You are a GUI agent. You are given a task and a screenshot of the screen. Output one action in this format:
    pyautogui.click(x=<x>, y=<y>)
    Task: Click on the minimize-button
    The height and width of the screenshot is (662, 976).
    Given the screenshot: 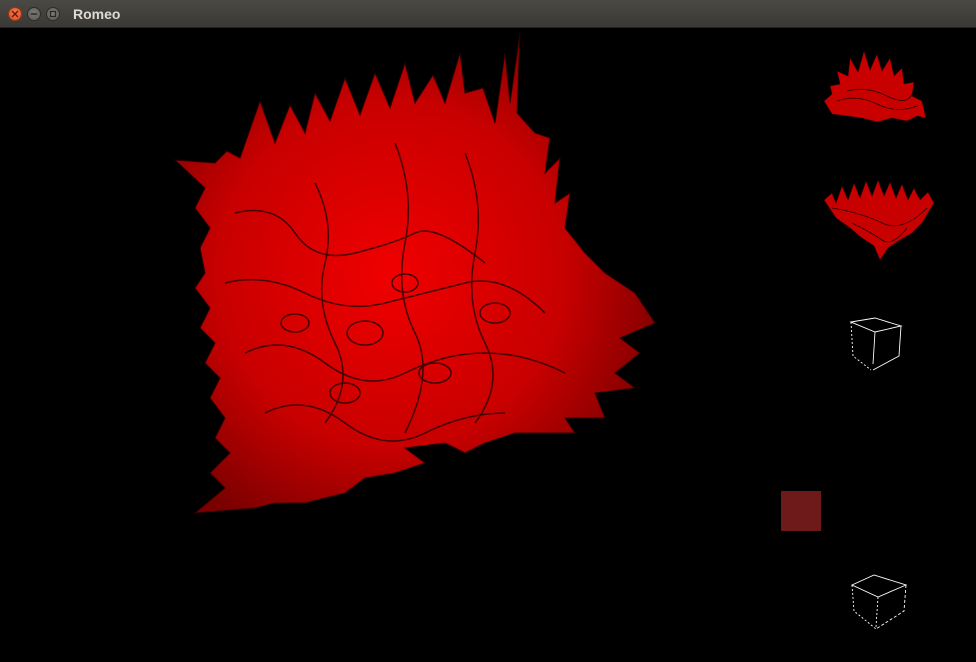 What is the action you would take?
    pyautogui.click(x=34, y=14)
    